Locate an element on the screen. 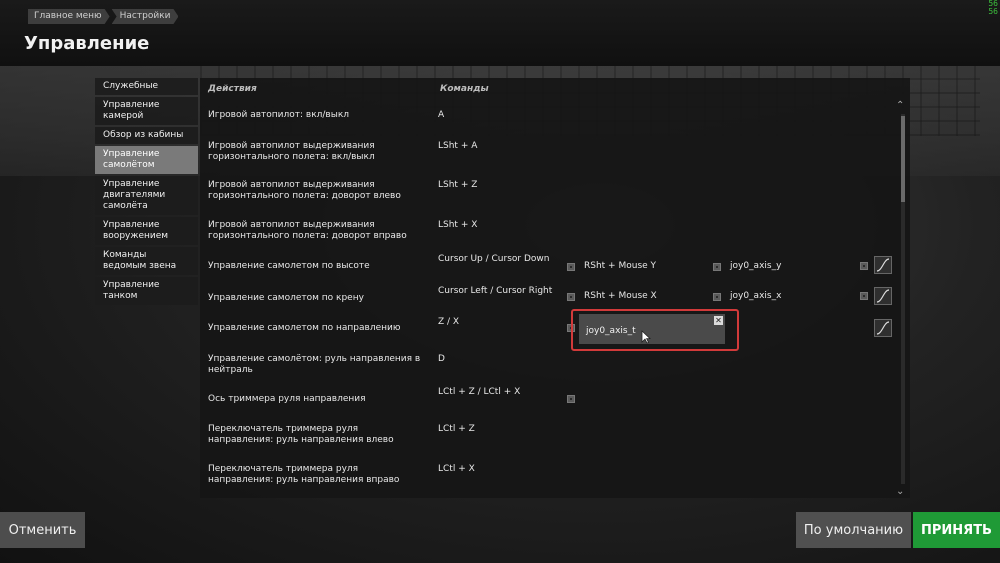 The image size is (1000, 563). secondary-binding-value: RSht + Mouse Y is located at coordinates (620, 266).